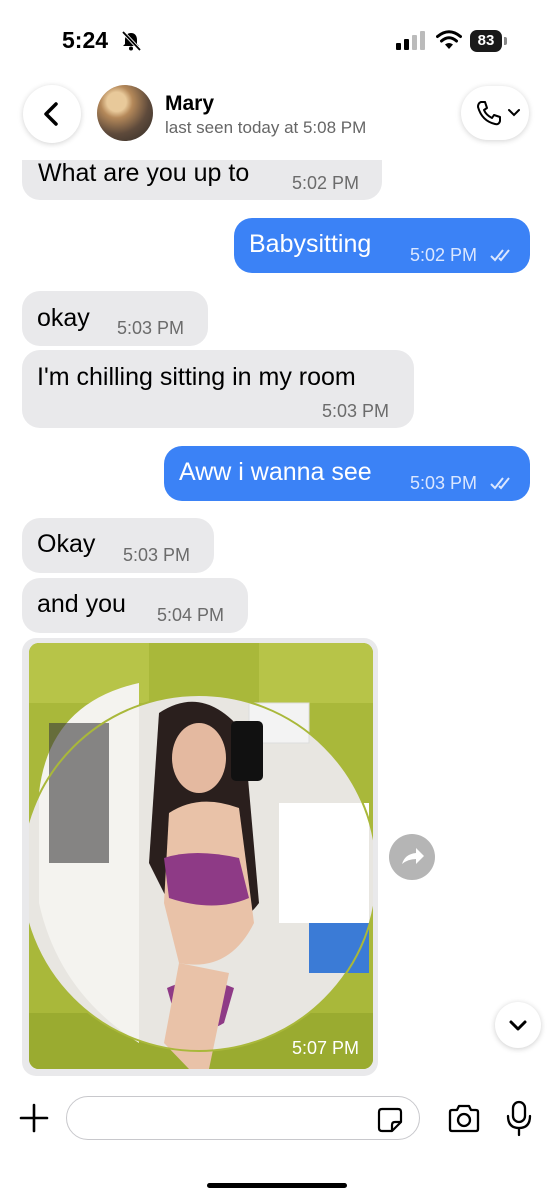 This screenshot has width=554, height=1200. I want to click on plus-icon, so click(34, 1118).